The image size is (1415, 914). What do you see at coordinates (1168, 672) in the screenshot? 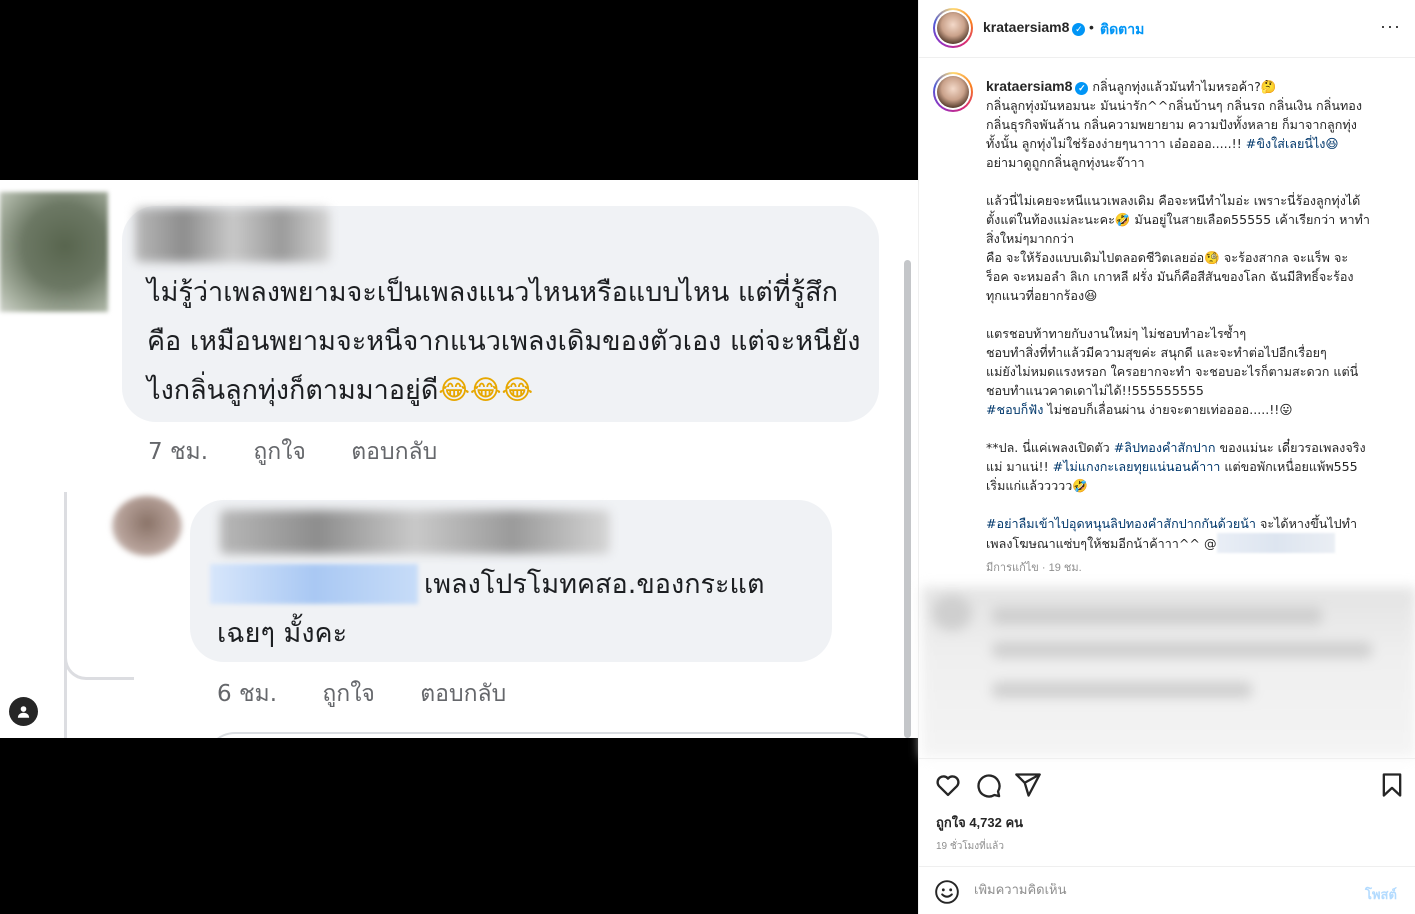
I see `comments-blurred` at bounding box center [1168, 672].